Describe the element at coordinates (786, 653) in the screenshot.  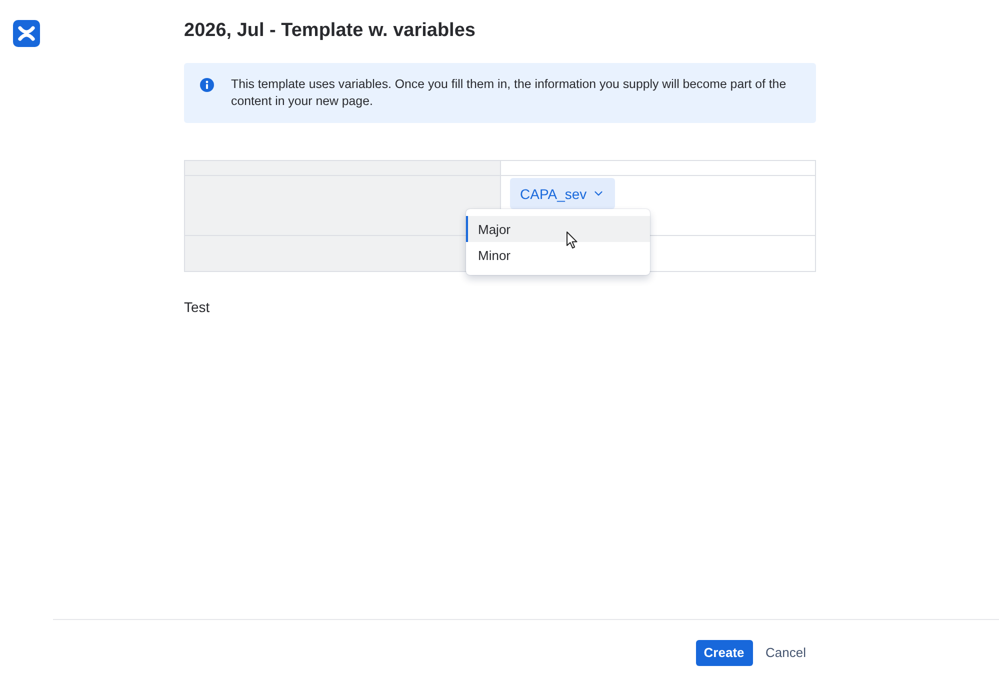
I see `cancel-button: Cancel` at that location.